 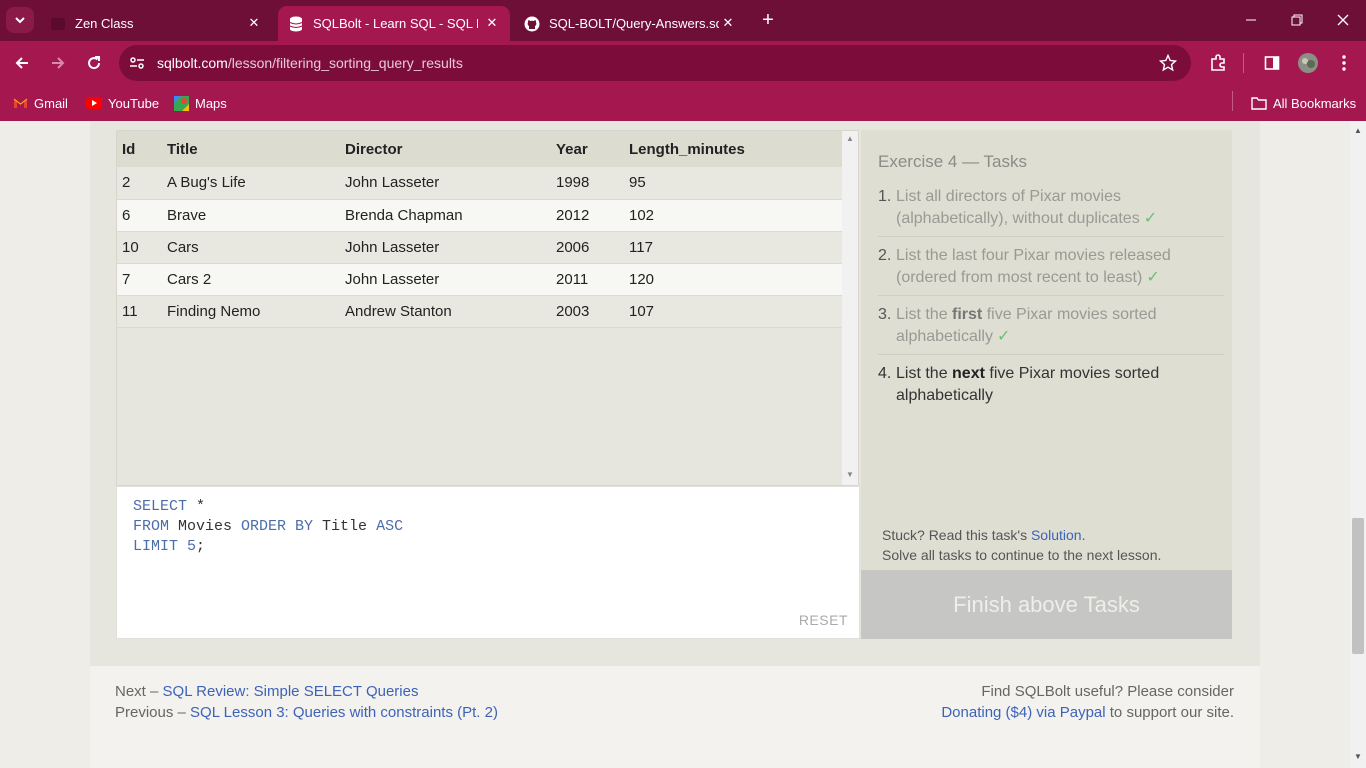 What do you see at coordinates (587, 215) in the screenshot?
I see `table-cell: 2012` at bounding box center [587, 215].